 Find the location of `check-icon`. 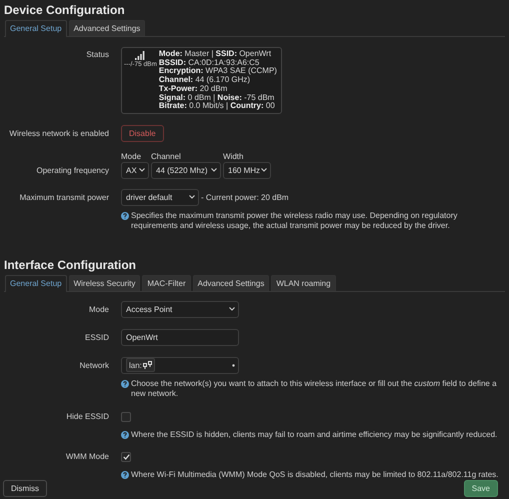

check-icon is located at coordinates (126, 457).